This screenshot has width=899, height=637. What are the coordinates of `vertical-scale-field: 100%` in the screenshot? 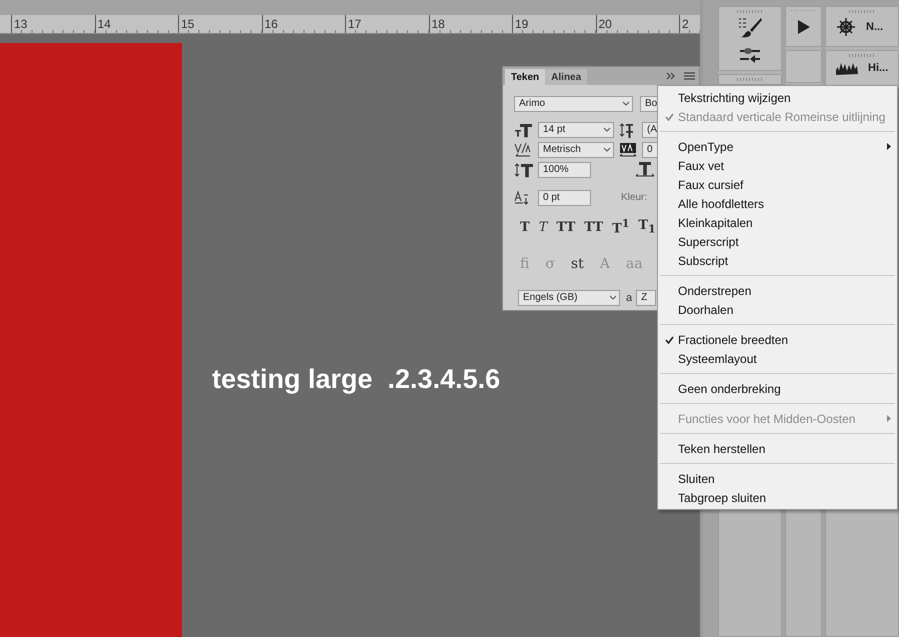 It's located at (564, 170).